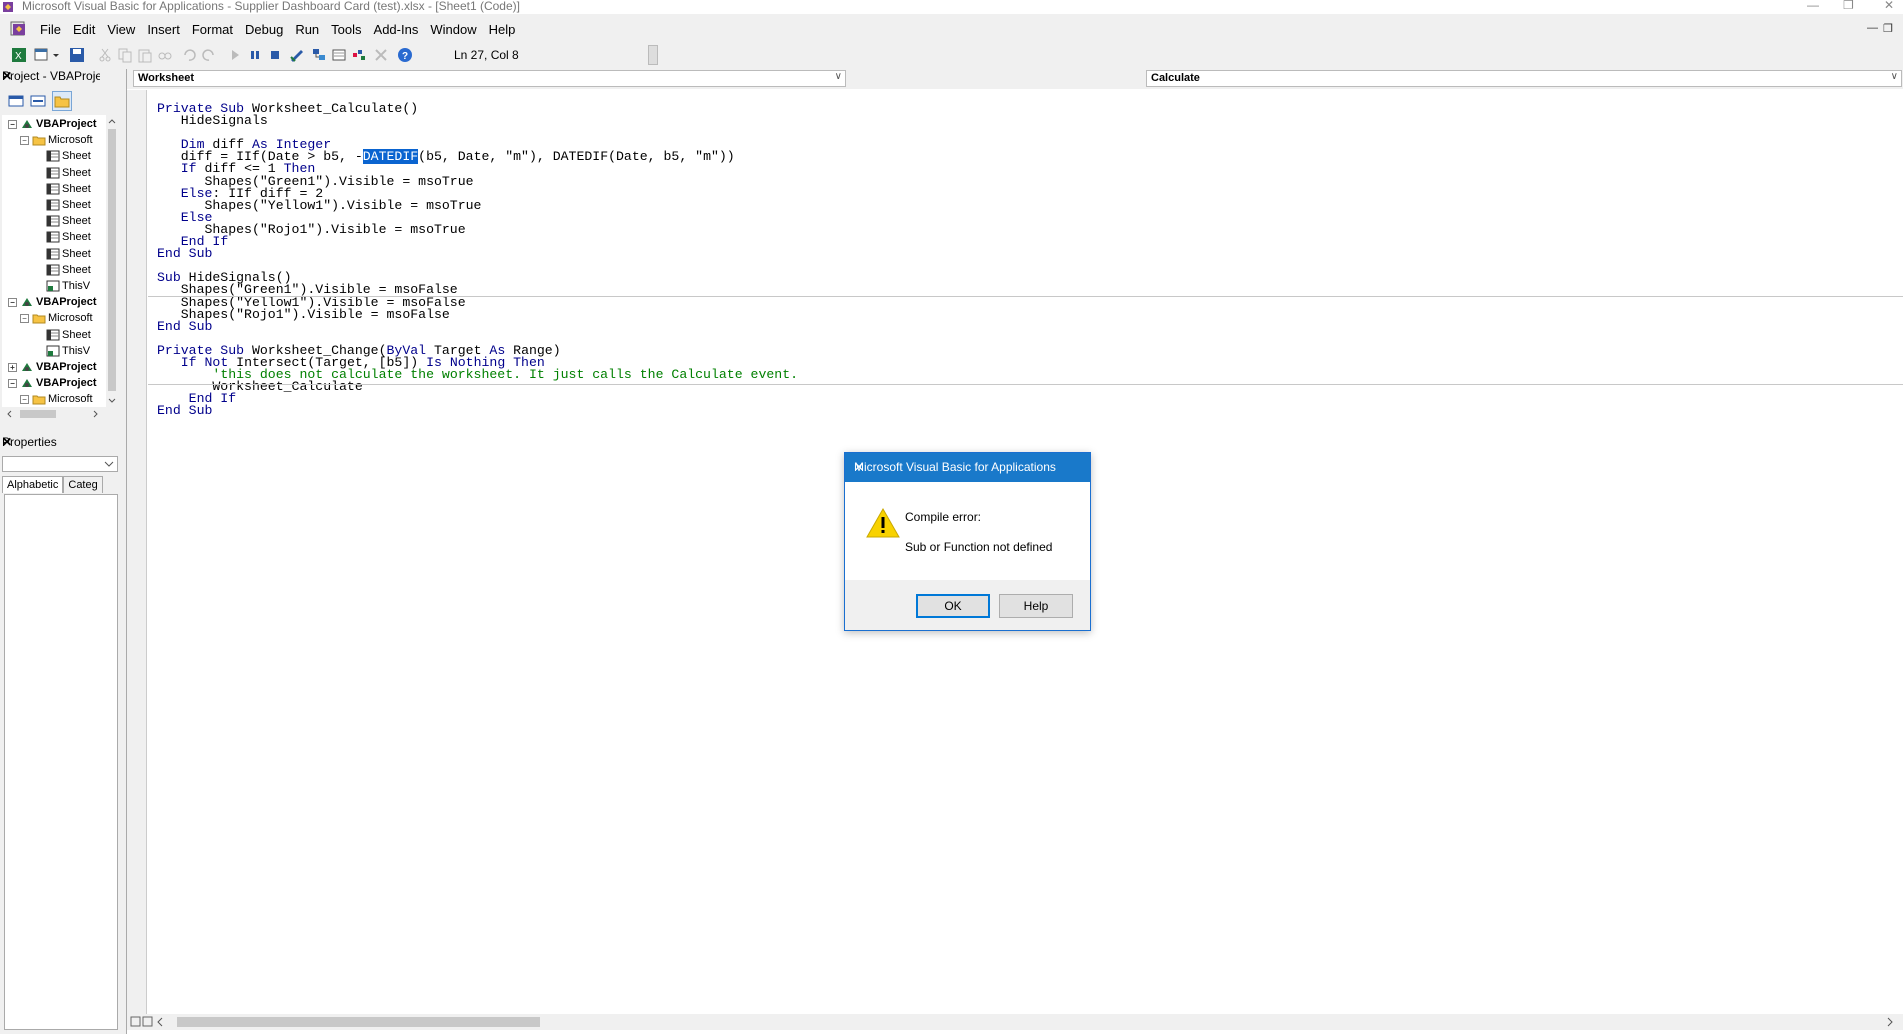  I want to click on toolbar-options-icon, so click(653, 55).